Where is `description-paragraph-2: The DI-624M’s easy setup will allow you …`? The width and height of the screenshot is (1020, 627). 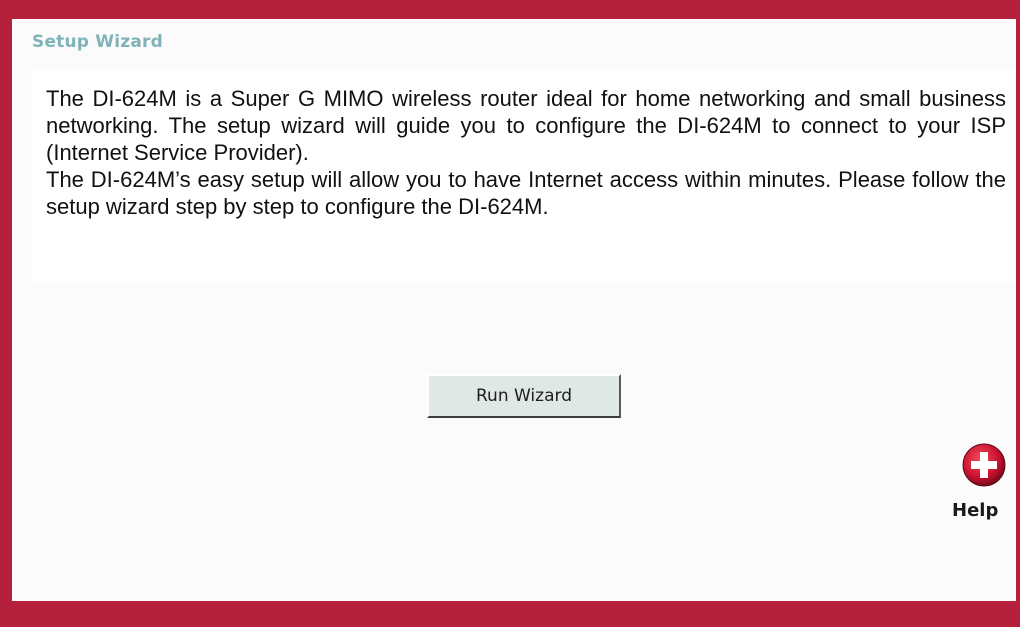
description-paragraph-2: The DI-624M’s easy setup will allow you … is located at coordinates (526, 193).